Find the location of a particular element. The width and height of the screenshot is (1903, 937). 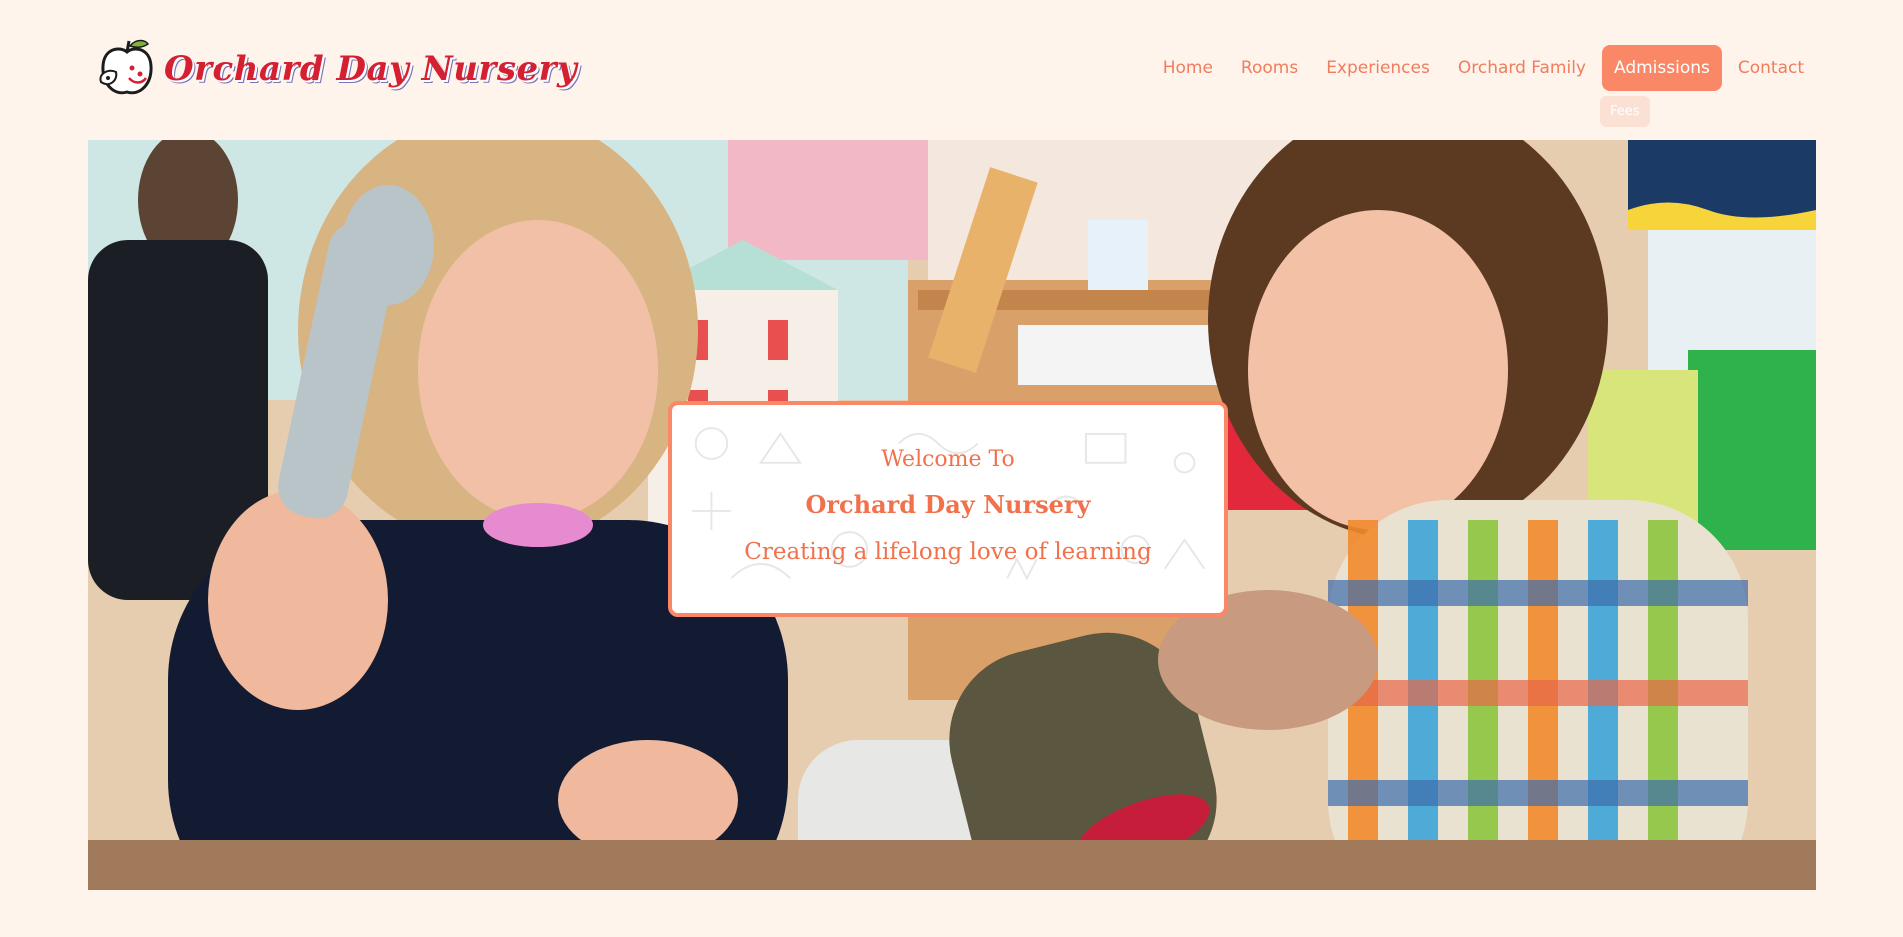

welcome-title: Orchard Day Nursery is located at coordinates (948, 504).